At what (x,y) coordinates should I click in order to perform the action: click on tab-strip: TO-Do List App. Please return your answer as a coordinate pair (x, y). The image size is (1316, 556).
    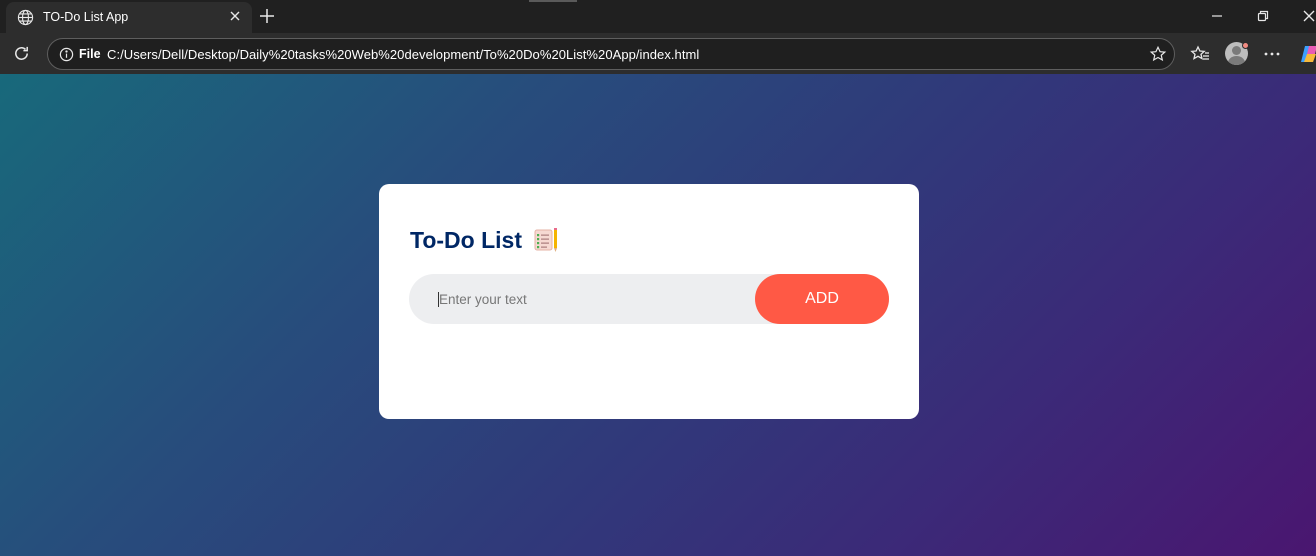
    Looking at the image, I should click on (658, 16).